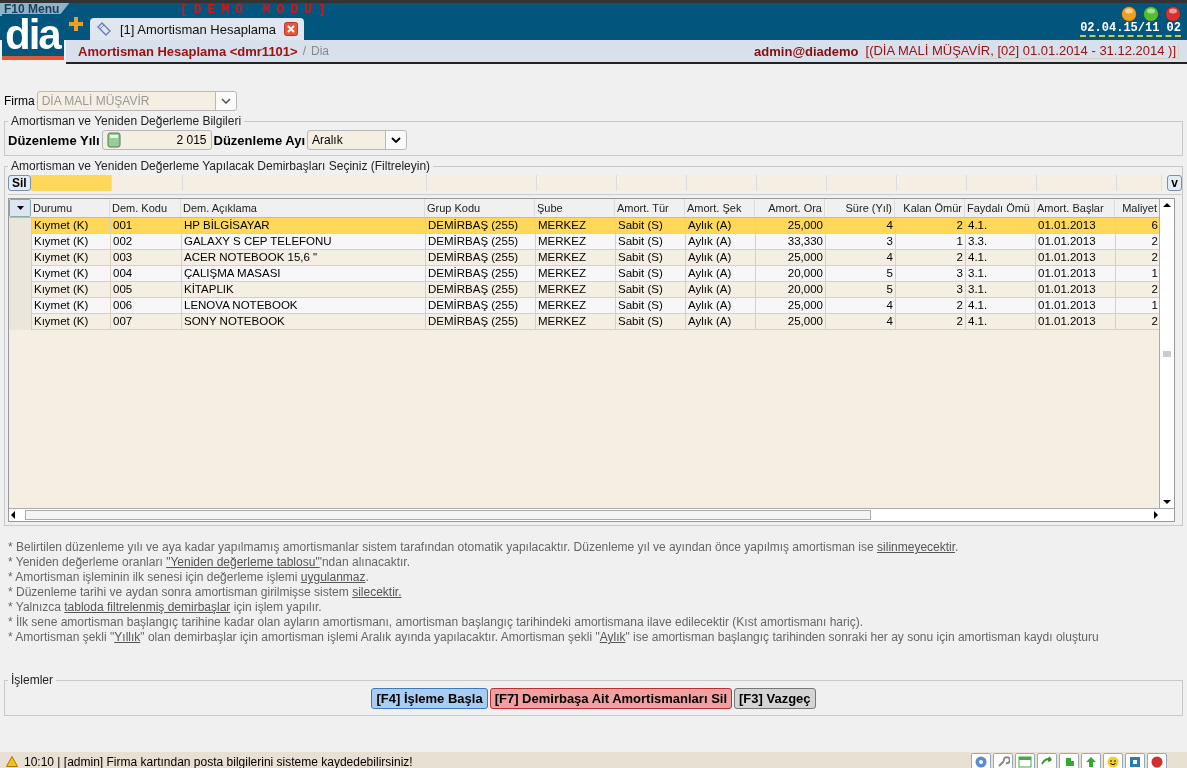 The height and width of the screenshot is (768, 1187). I want to click on smiley-icon, so click(1113, 761).